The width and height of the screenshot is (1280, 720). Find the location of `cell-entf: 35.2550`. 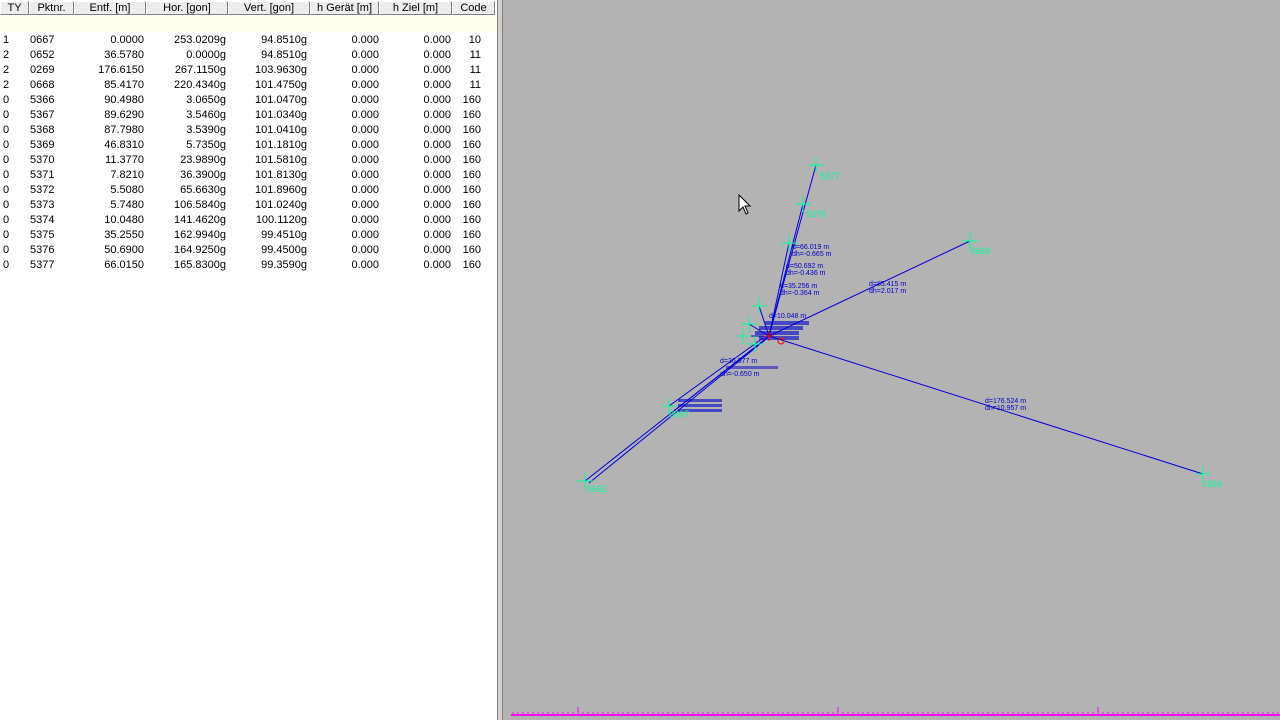

cell-entf: 35.2550 is located at coordinates (124, 235).